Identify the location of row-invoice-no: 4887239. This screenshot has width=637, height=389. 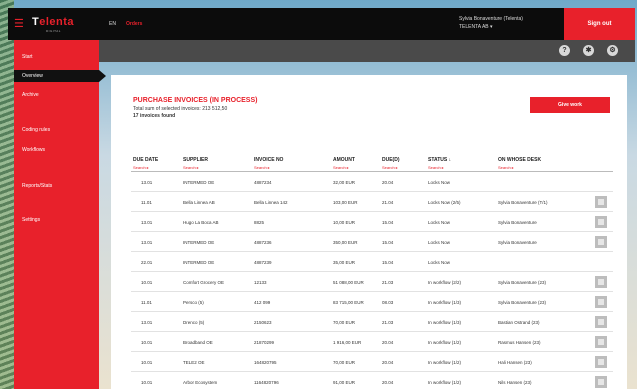
(263, 262).